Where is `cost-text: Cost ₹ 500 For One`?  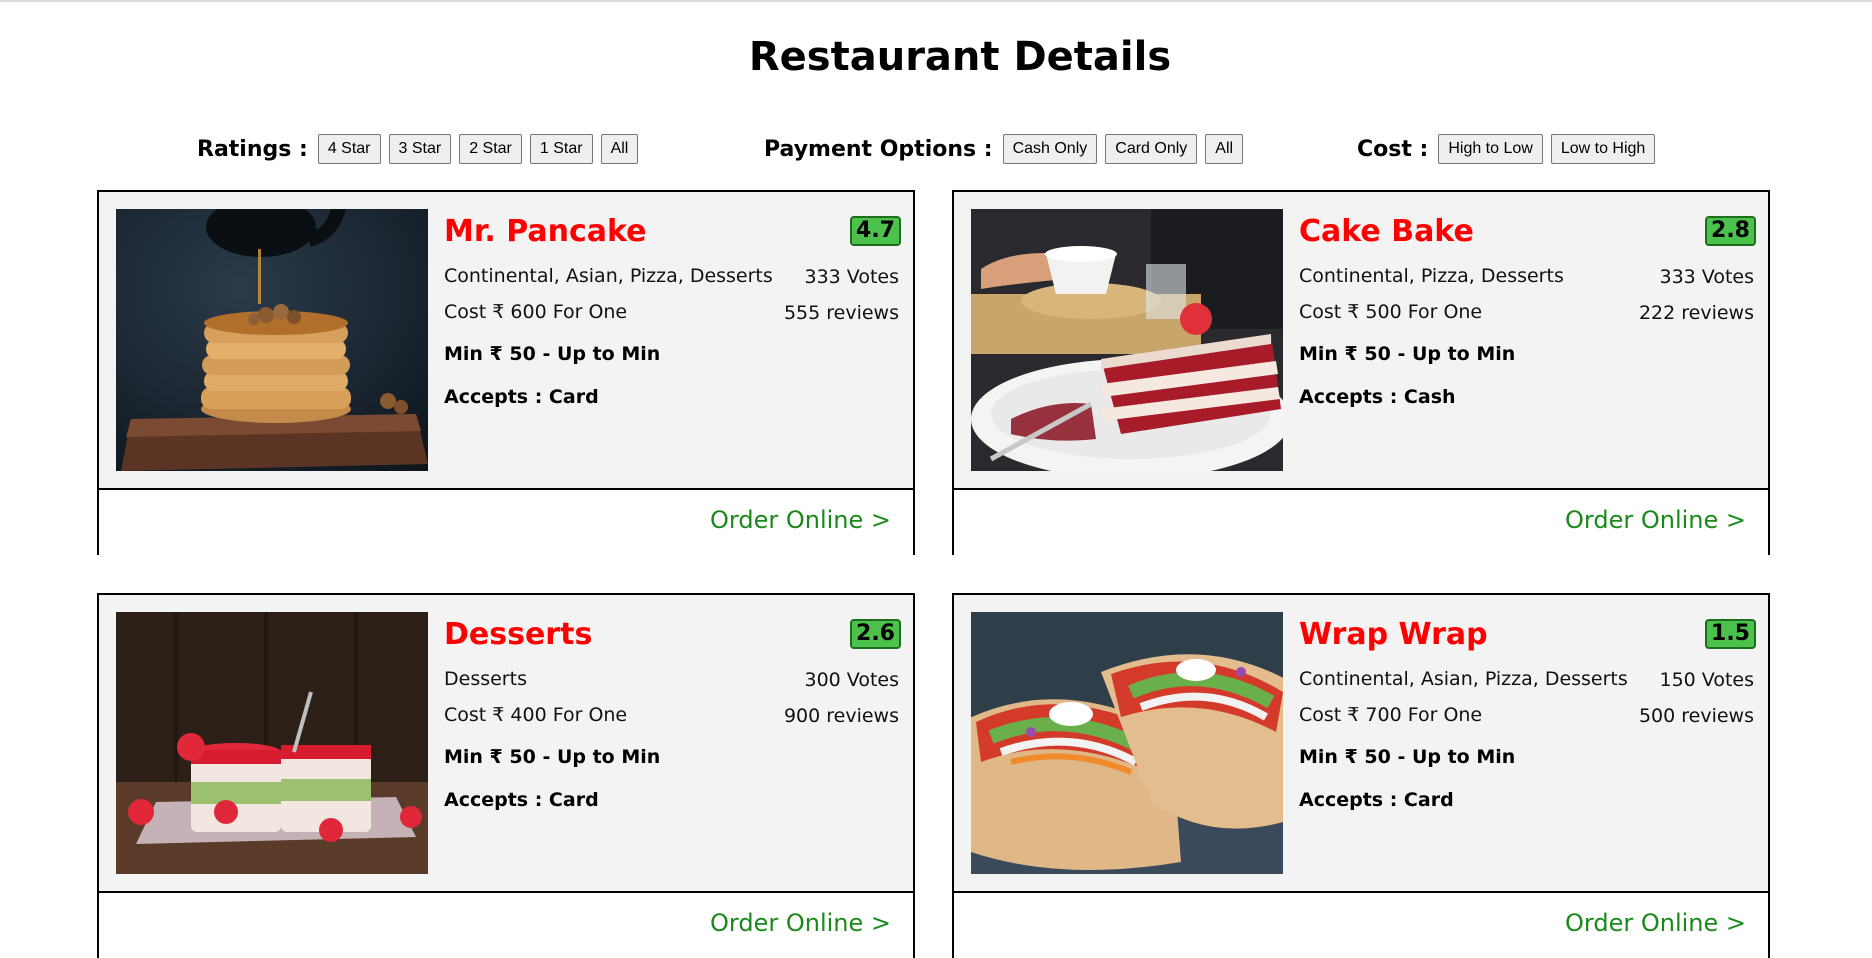
cost-text: Cost ₹ 500 For One is located at coordinates (1391, 312).